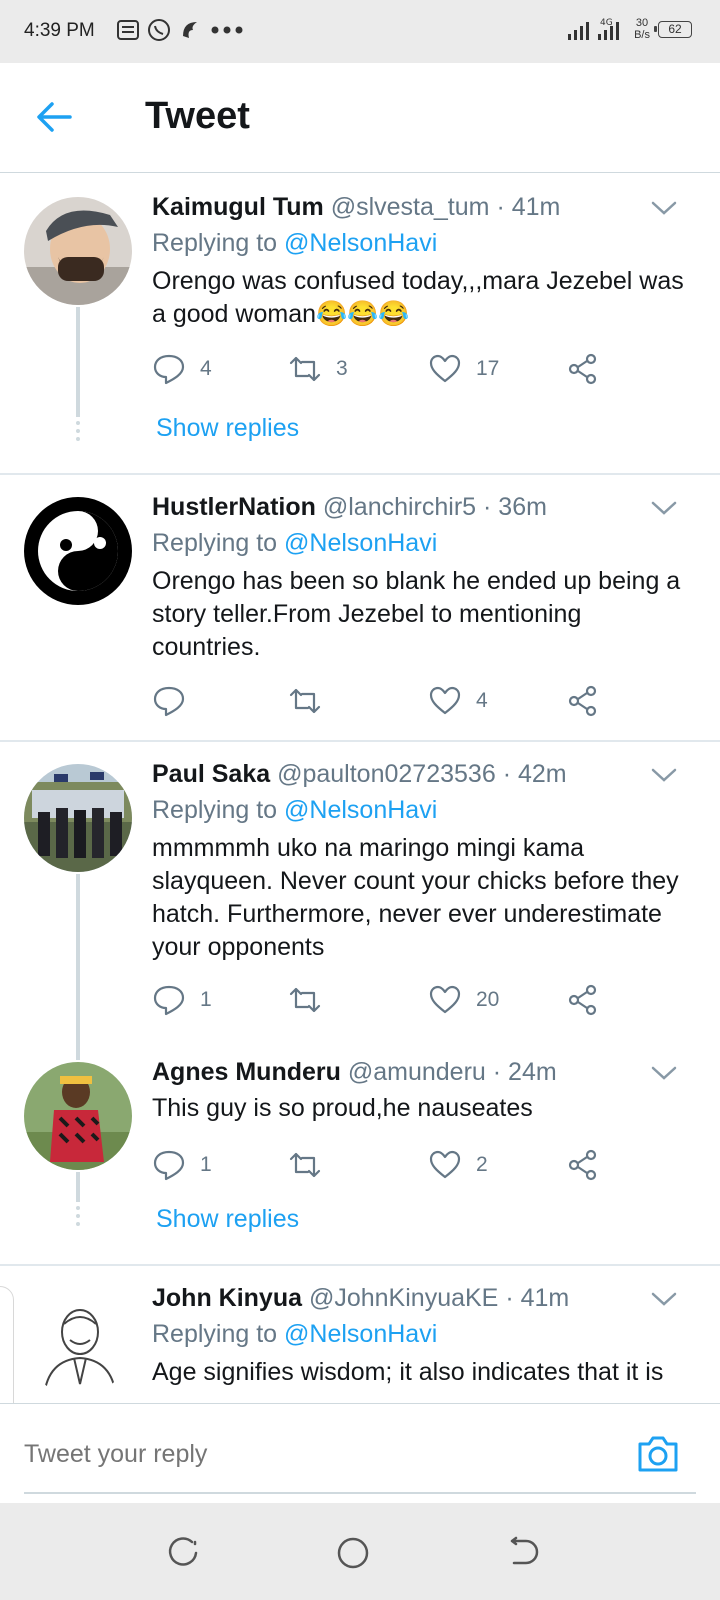 The image size is (720, 1600). What do you see at coordinates (227, 1298) in the screenshot?
I see `author-name: John Kinyua` at bounding box center [227, 1298].